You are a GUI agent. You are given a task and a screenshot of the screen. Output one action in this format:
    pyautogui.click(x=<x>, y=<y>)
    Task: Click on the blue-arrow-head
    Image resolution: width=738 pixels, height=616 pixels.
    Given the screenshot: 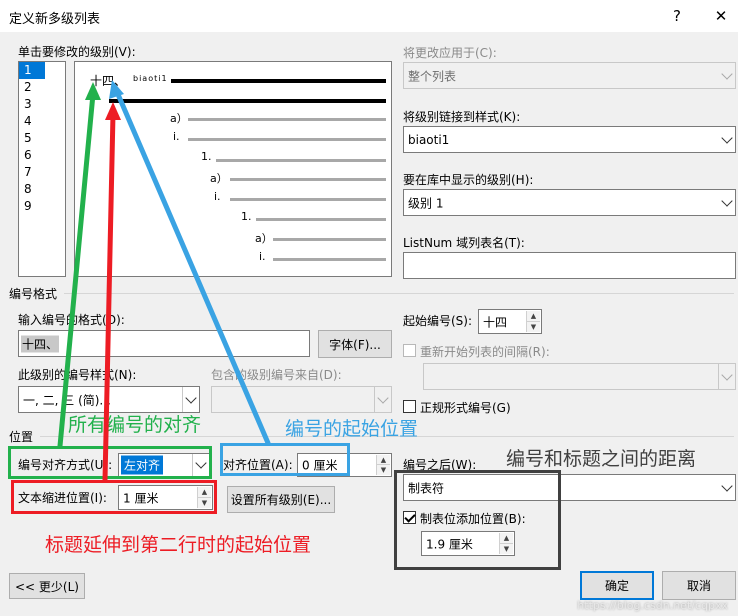 What is the action you would take?
    pyautogui.click(x=116, y=89)
    